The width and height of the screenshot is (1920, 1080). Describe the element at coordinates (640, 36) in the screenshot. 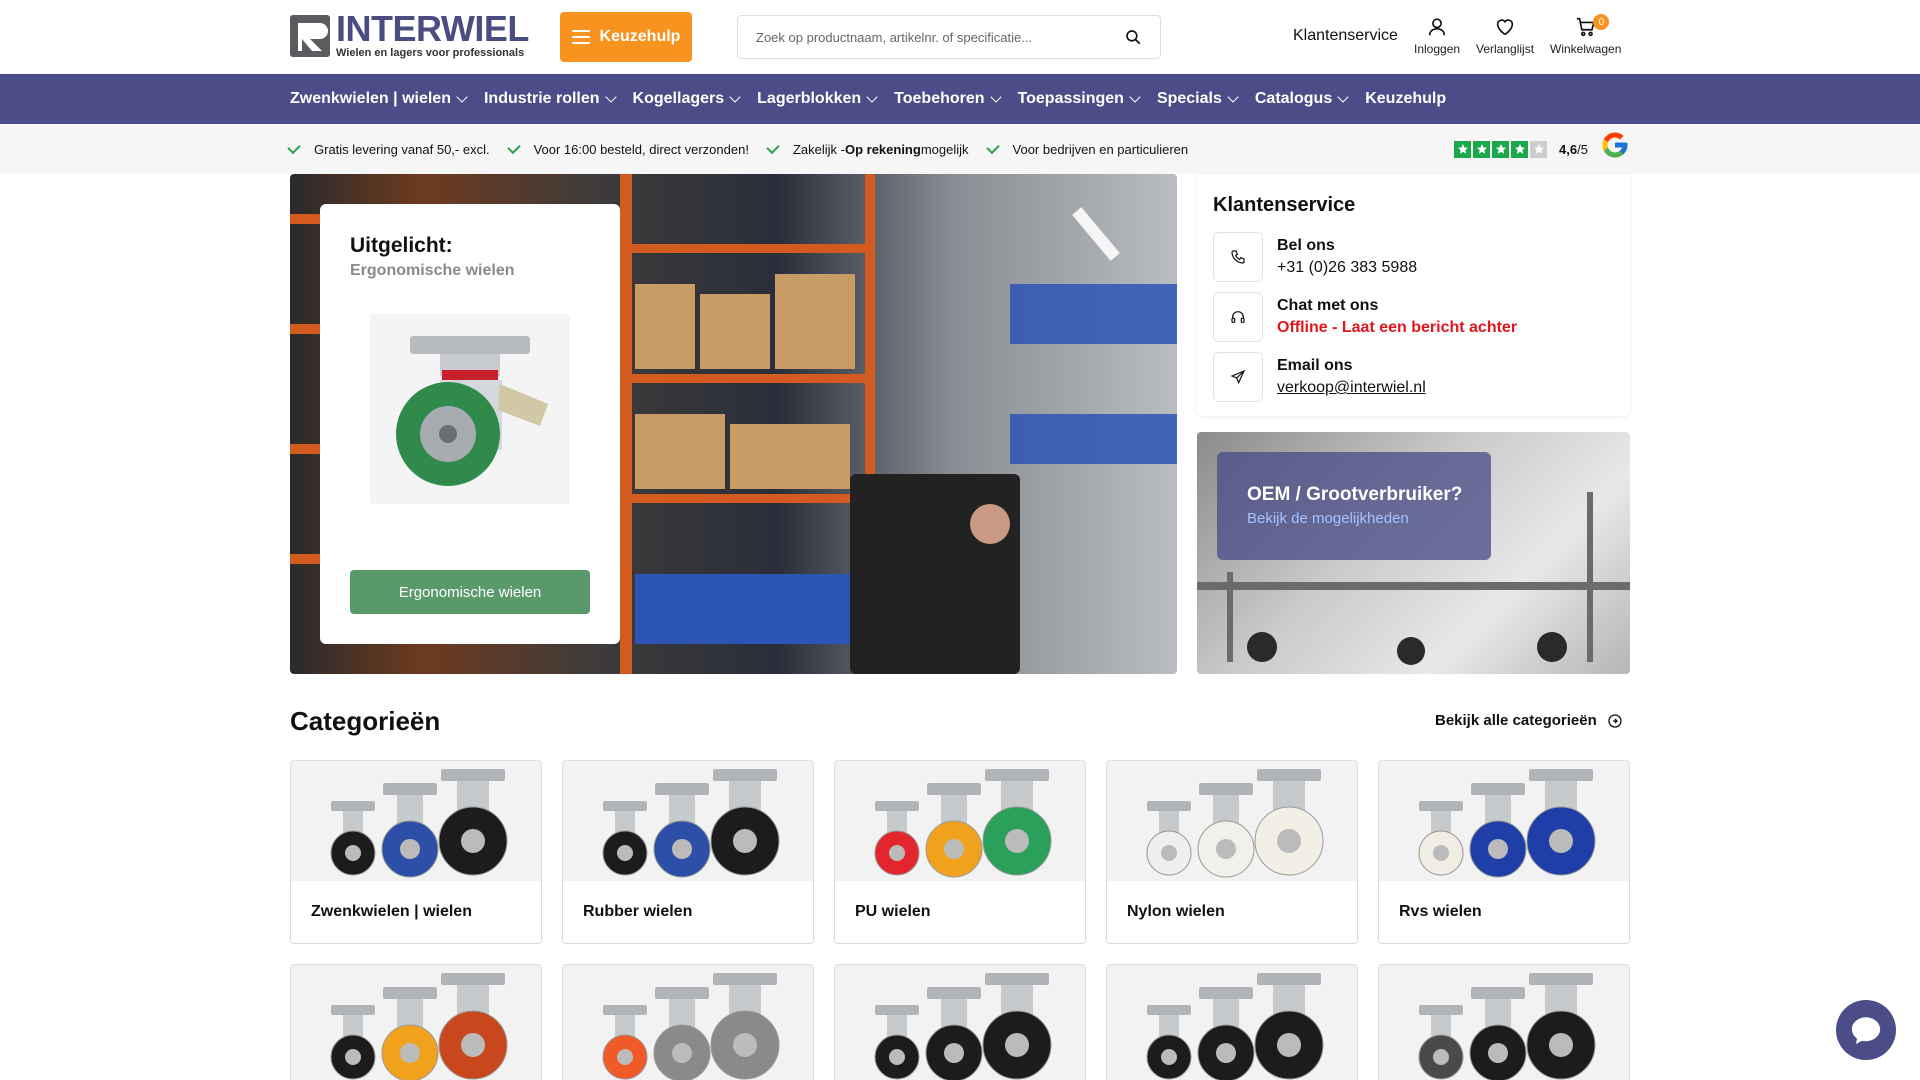

I see `keuzehulp-button-label: Keuzehulp` at that location.